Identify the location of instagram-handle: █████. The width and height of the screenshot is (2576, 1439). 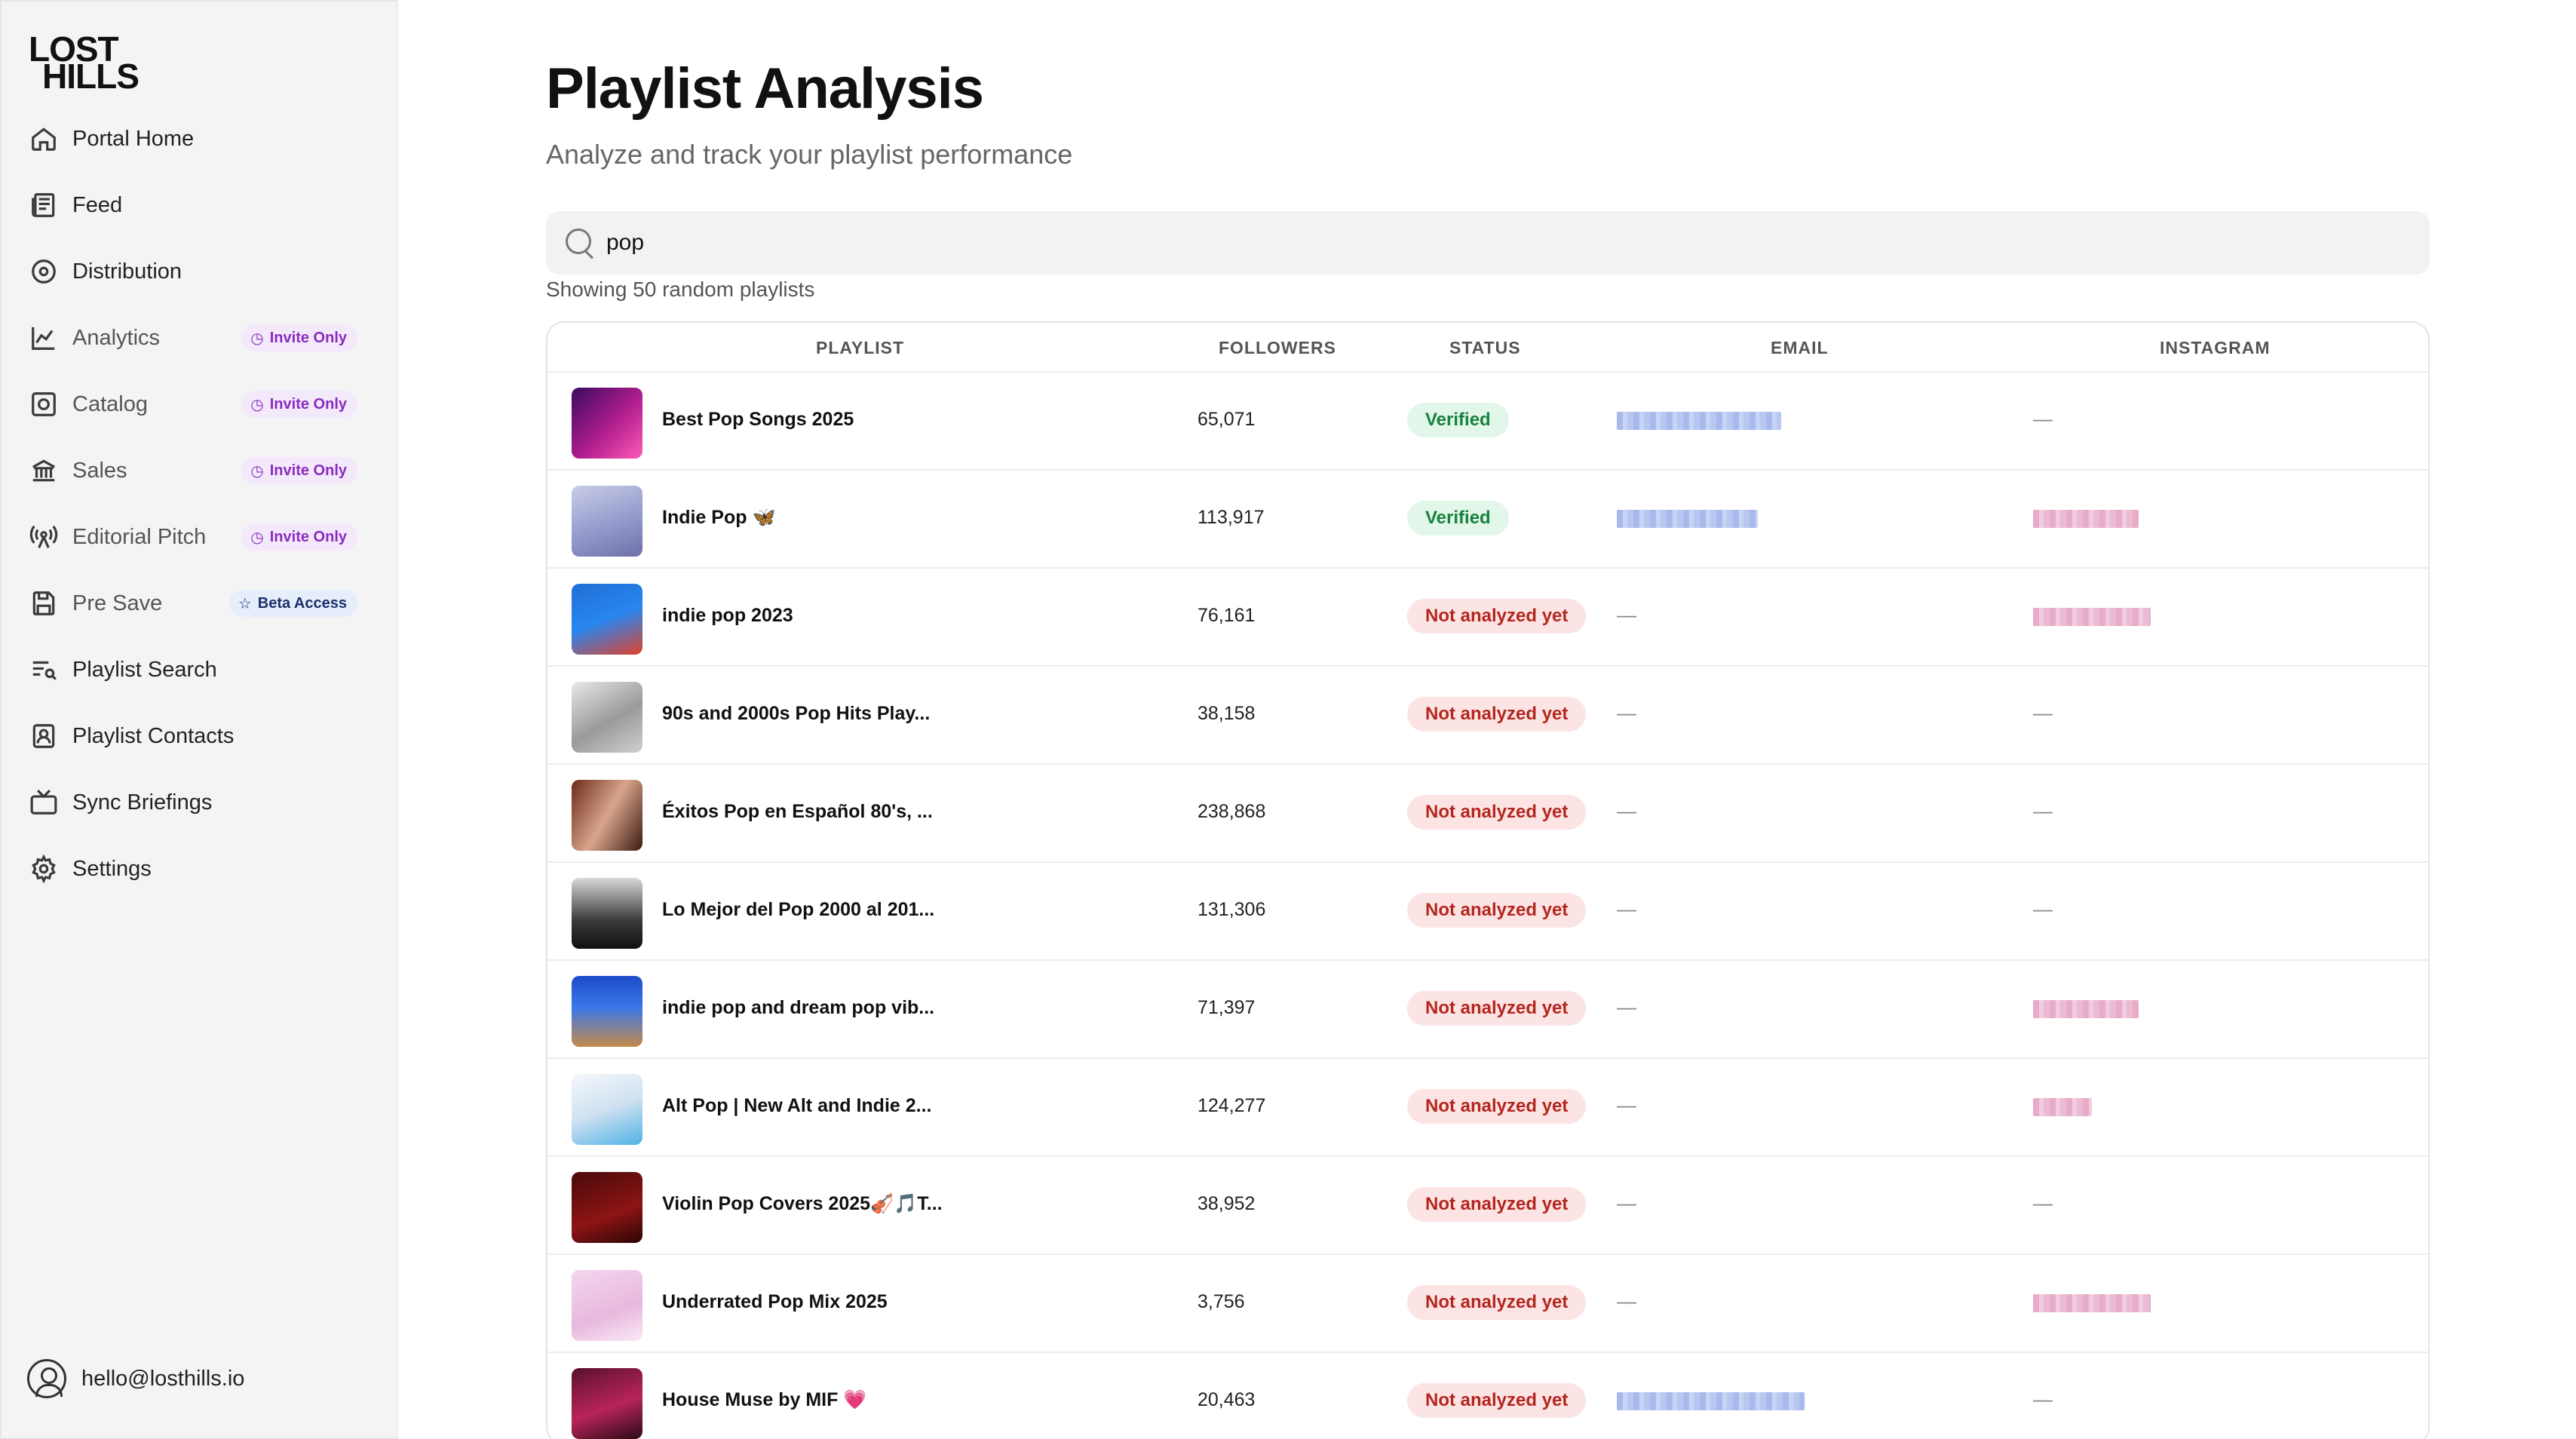
(2062, 1107).